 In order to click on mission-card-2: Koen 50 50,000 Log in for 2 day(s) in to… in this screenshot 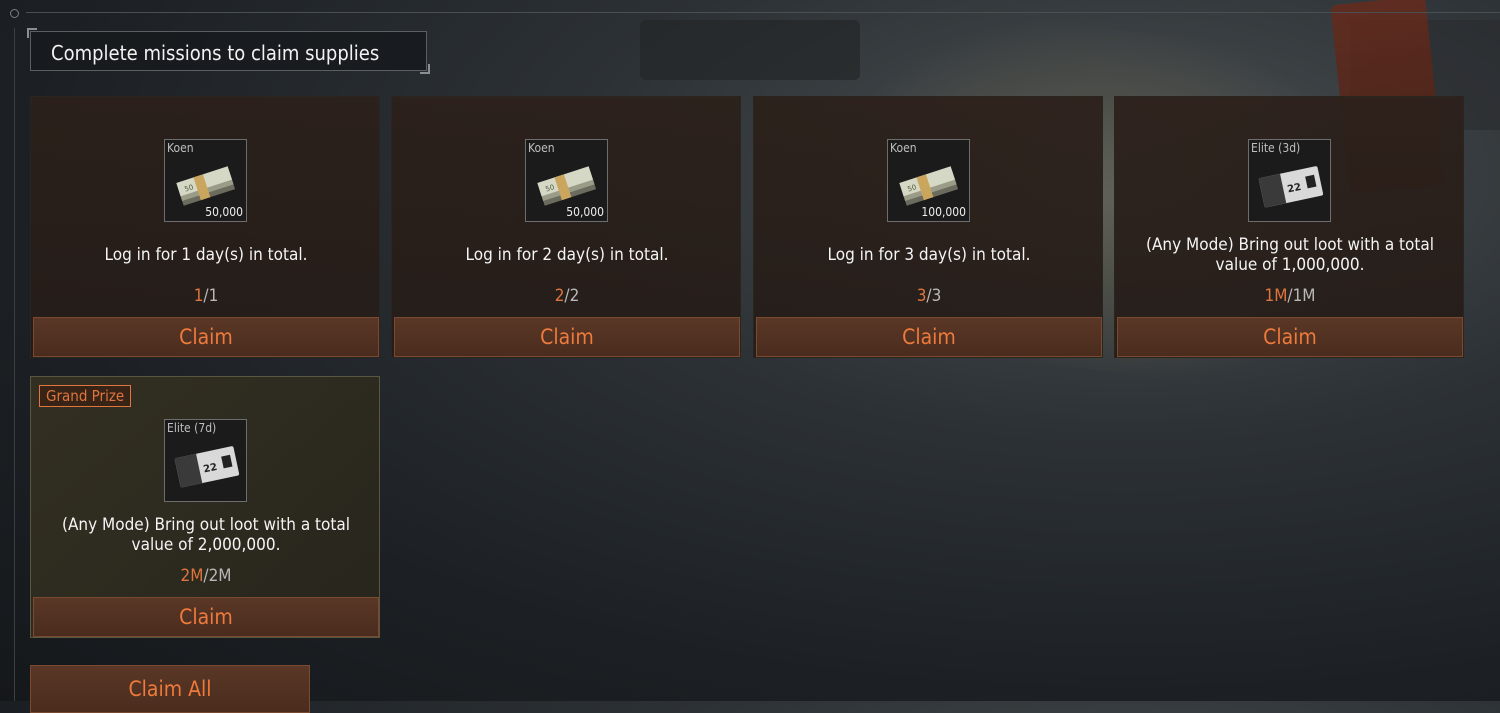, I will do `click(566, 227)`.